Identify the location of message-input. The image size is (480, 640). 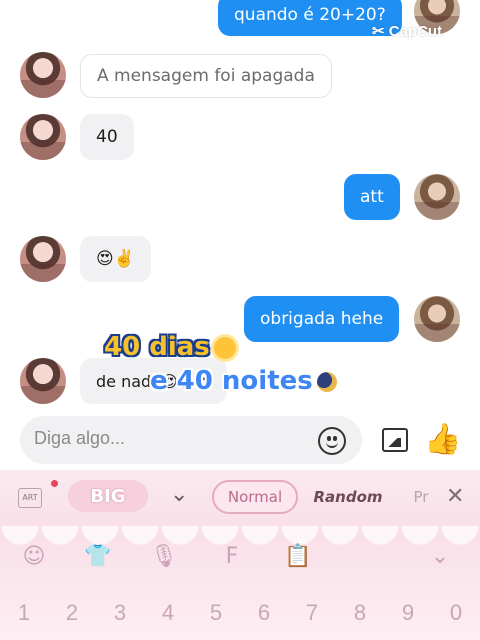
(169, 438).